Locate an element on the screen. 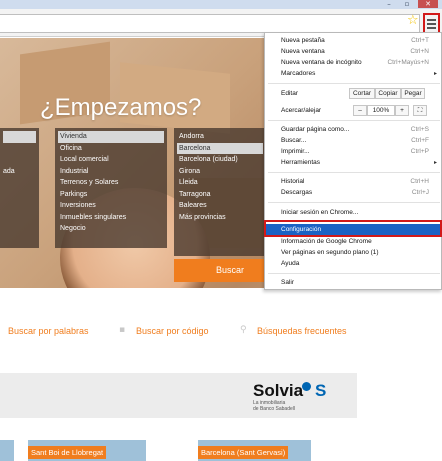 This screenshot has height=461, width=442. operation-item: ada is located at coordinates (19, 172).